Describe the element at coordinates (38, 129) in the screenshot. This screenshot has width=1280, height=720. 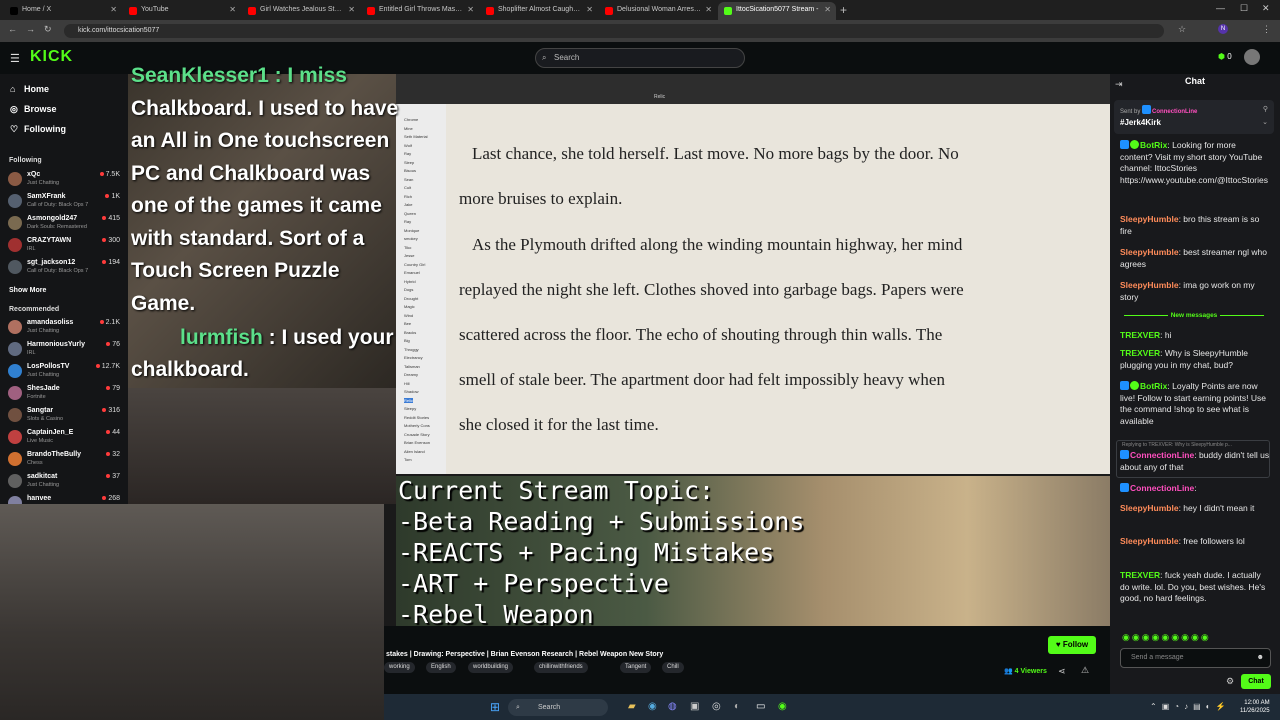
I see `nav-following: ♡ Following` at that location.